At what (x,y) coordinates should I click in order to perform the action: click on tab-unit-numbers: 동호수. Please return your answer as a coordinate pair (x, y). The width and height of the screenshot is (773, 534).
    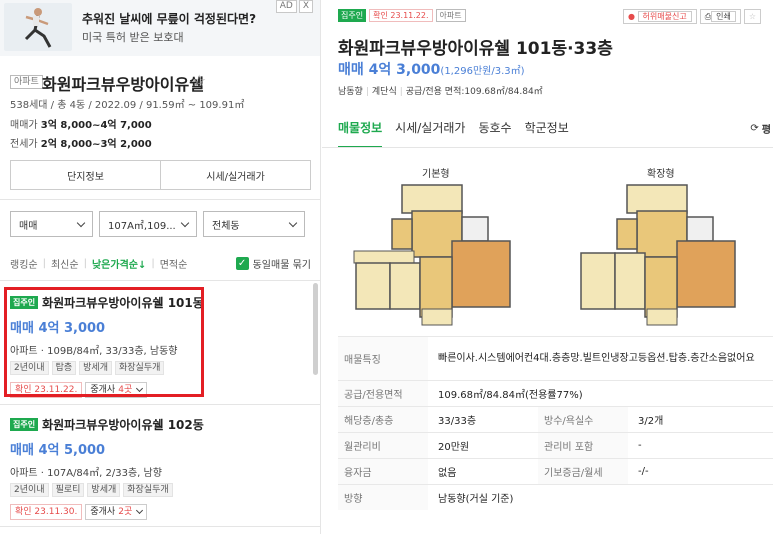
    Looking at the image, I should click on (494, 130).